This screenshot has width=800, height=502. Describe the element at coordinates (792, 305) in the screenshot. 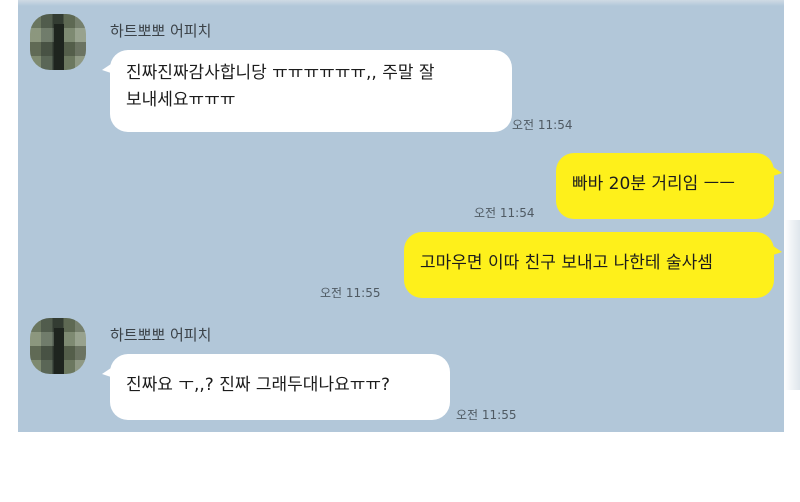

I see `scrollbar-edge` at that location.